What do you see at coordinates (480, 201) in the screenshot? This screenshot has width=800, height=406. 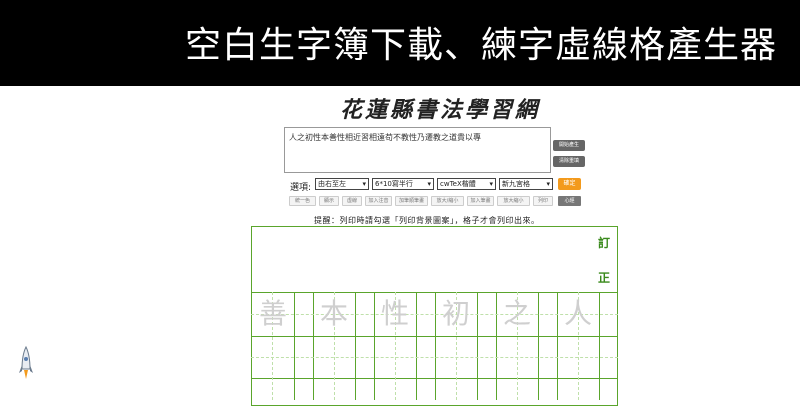 I see `toolbar-button: 加入筆畫` at bounding box center [480, 201].